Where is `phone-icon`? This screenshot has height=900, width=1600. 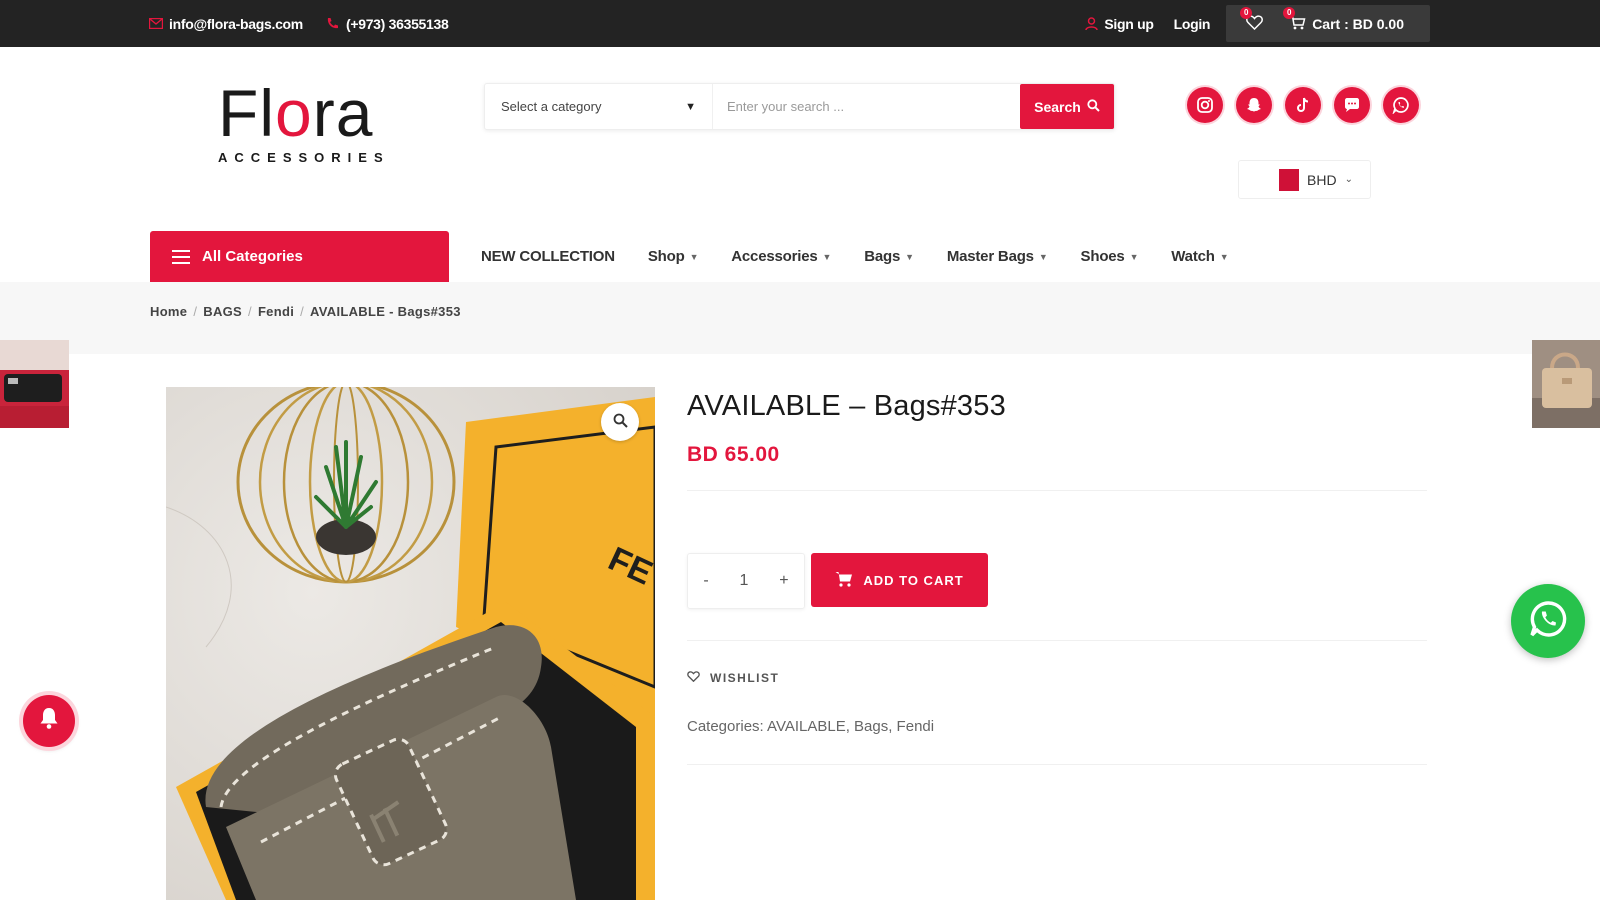 phone-icon is located at coordinates (332, 23).